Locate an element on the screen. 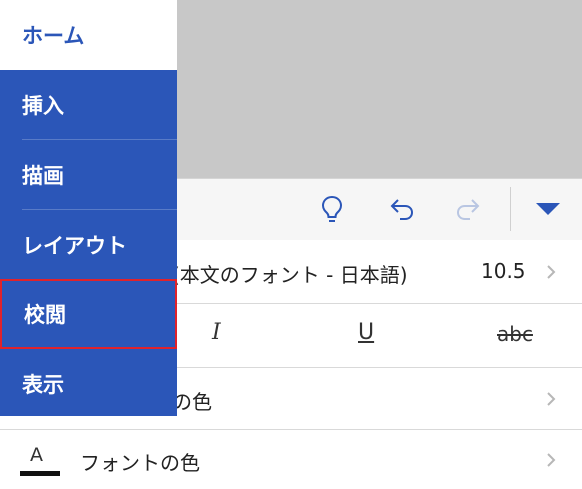  font-color-icon: A is located at coordinates (40, 461).